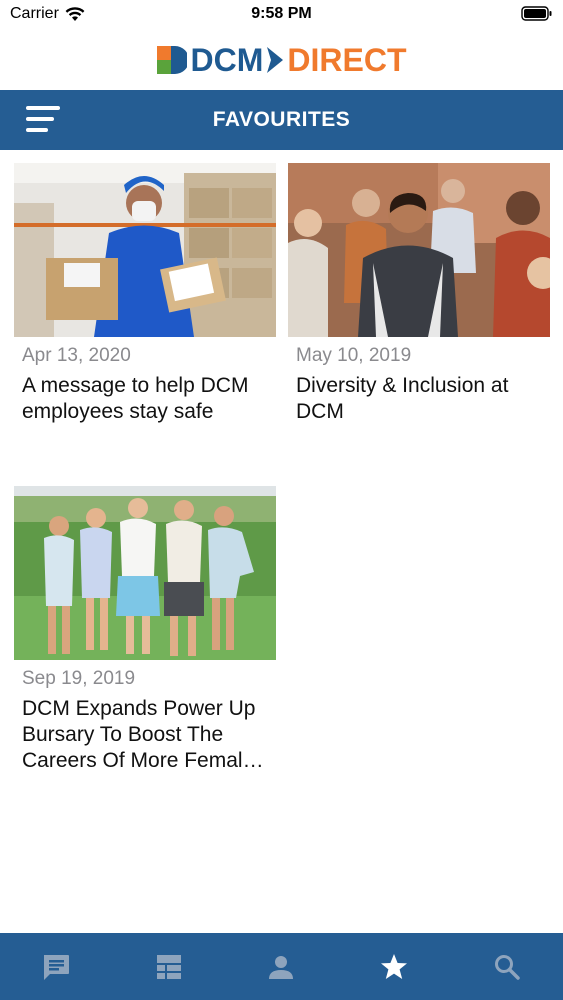 The height and width of the screenshot is (1000, 563). Describe the element at coordinates (537, 16) in the screenshot. I see `battery-icon` at that location.